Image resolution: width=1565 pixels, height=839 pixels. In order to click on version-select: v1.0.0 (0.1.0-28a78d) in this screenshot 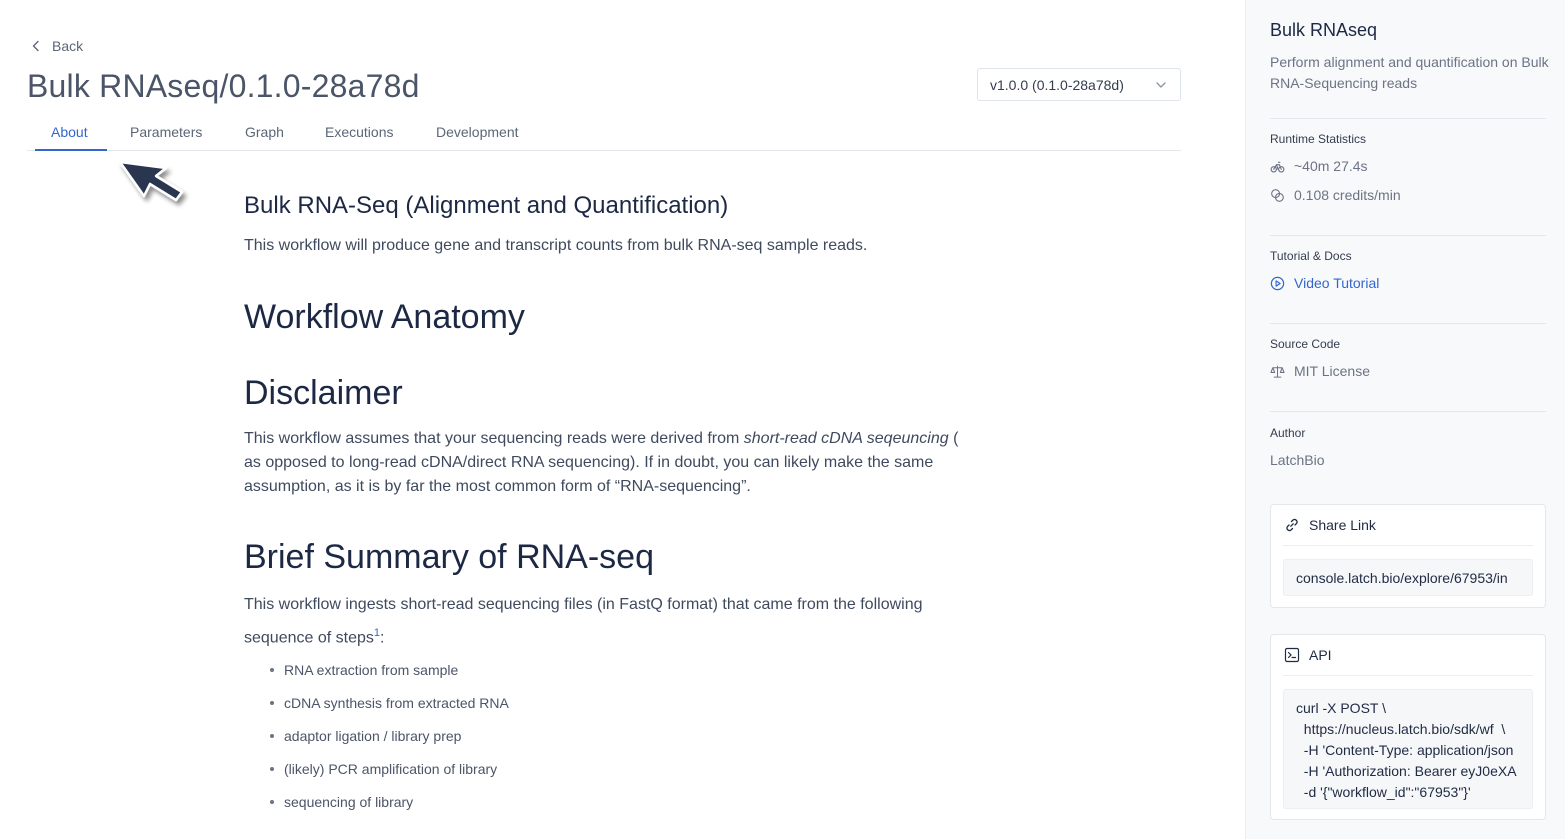, I will do `click(1079, 84)`.